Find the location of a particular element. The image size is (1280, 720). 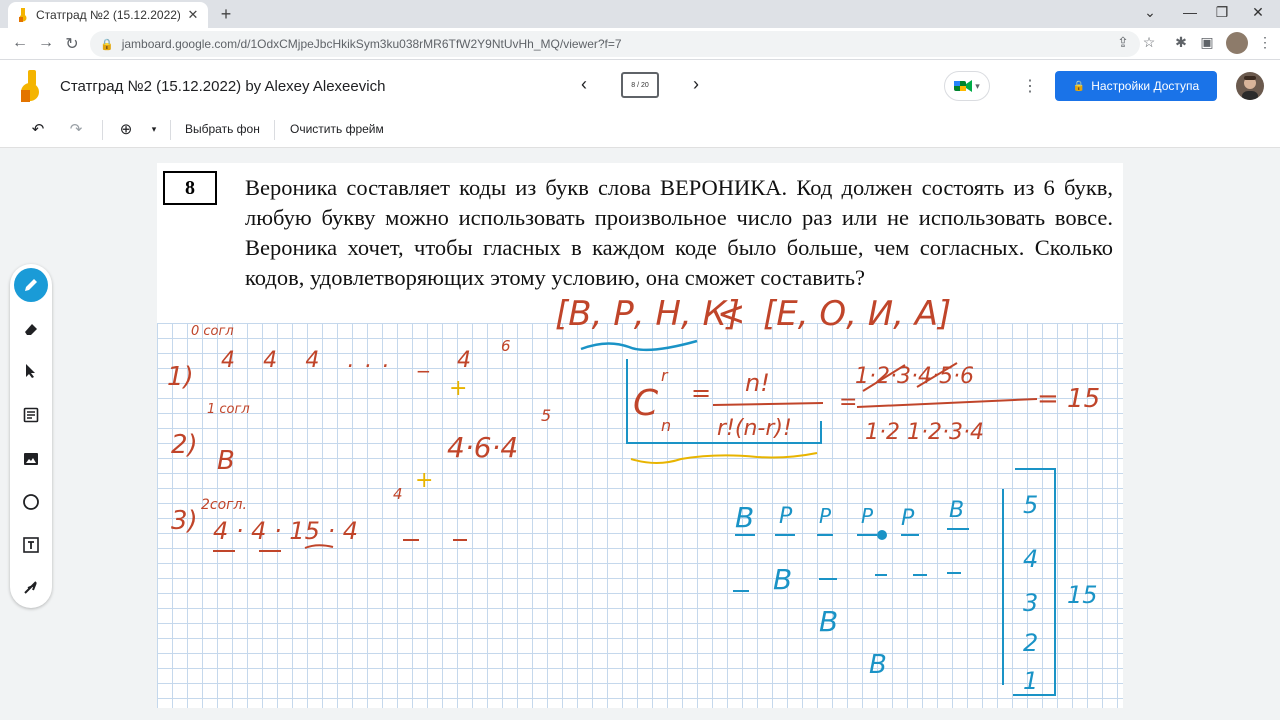

case3-exponent: 4 is located at coordinates (398, 494).